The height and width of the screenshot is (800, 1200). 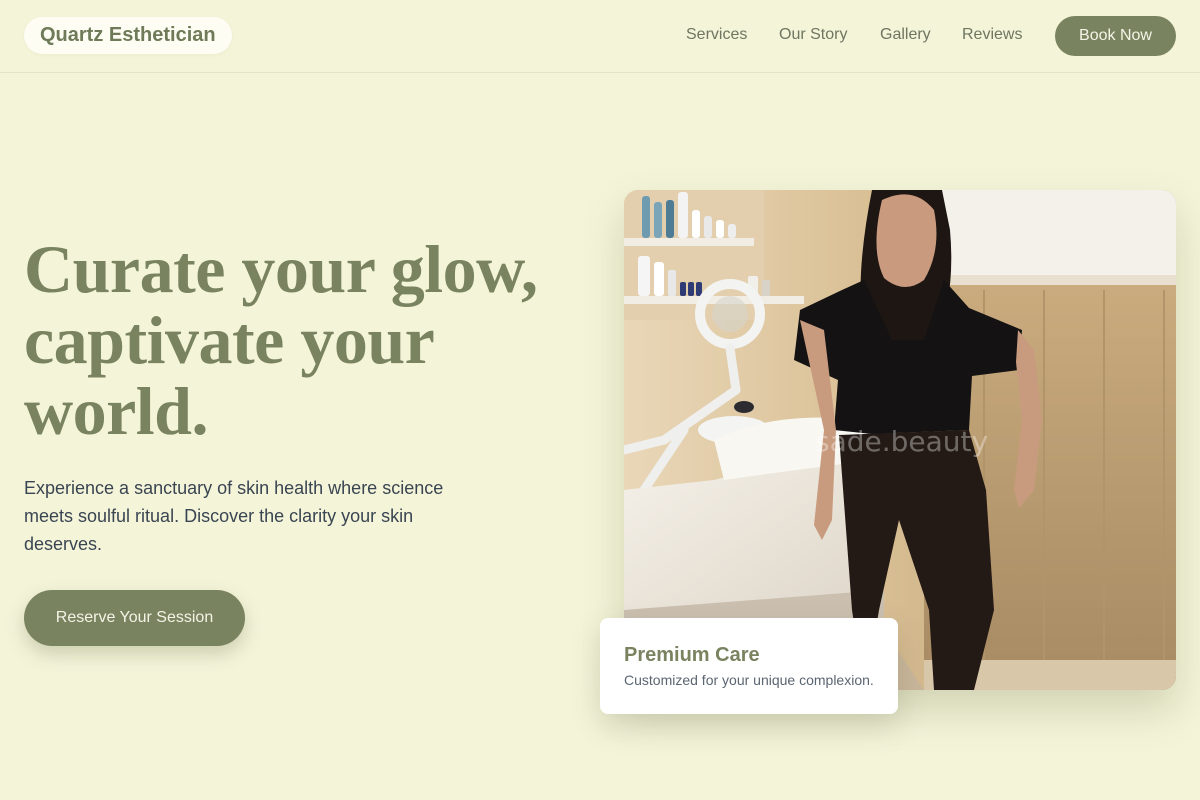 What do you see at coordinates (749, 680) in the screenshot?
I see `card-text: Customized for your unique complexion.` at bounding box center [749, 680].